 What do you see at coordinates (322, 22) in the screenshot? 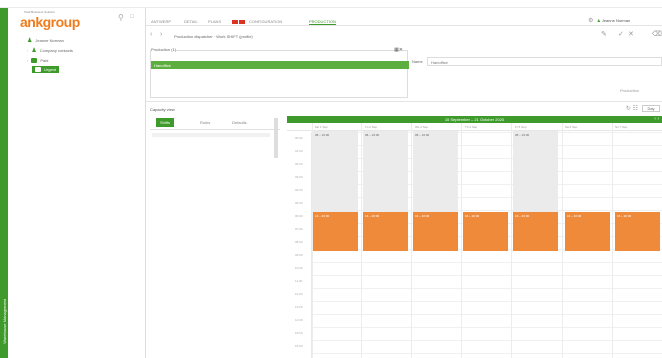
I see `tab-production: PRODUCTION` at bounding box center [322, 22].